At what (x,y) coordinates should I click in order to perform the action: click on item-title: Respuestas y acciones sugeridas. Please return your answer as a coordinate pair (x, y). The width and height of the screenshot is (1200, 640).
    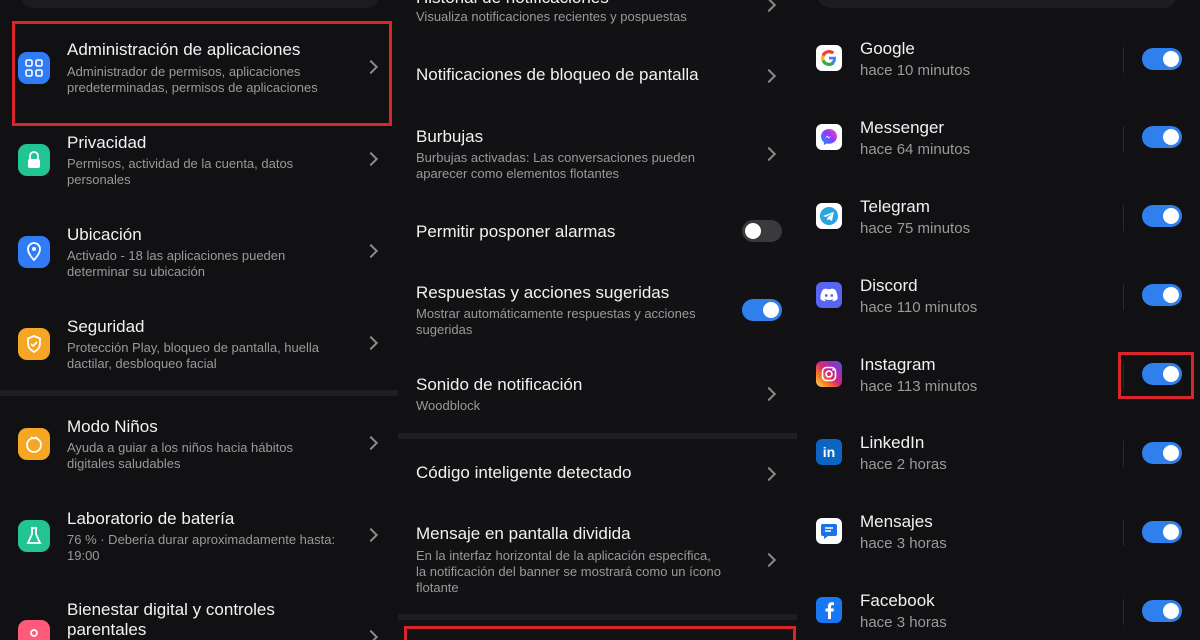
    Looking at the image, I should click on (543, 292).